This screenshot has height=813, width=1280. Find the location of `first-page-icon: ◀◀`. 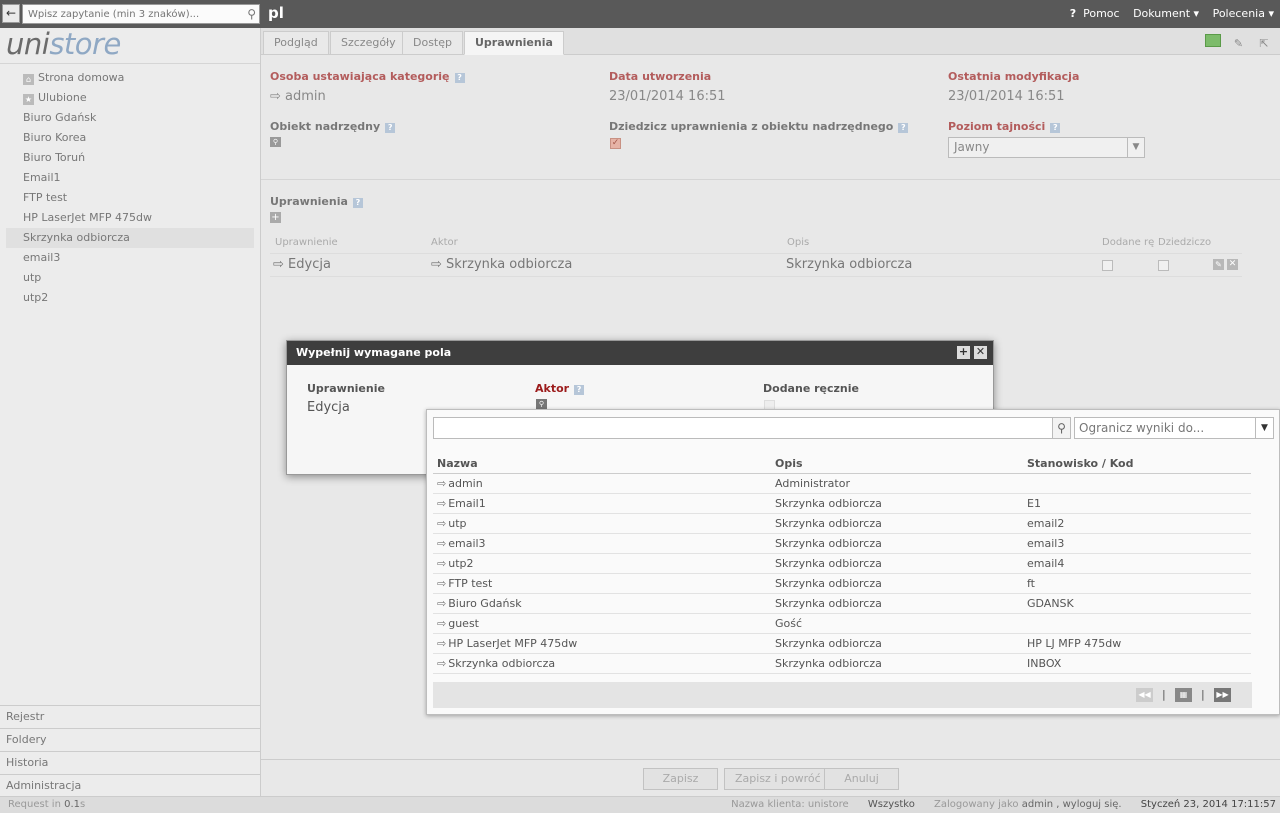

first-page-icon: ◀◀ is located at coordinates (1144, 695).